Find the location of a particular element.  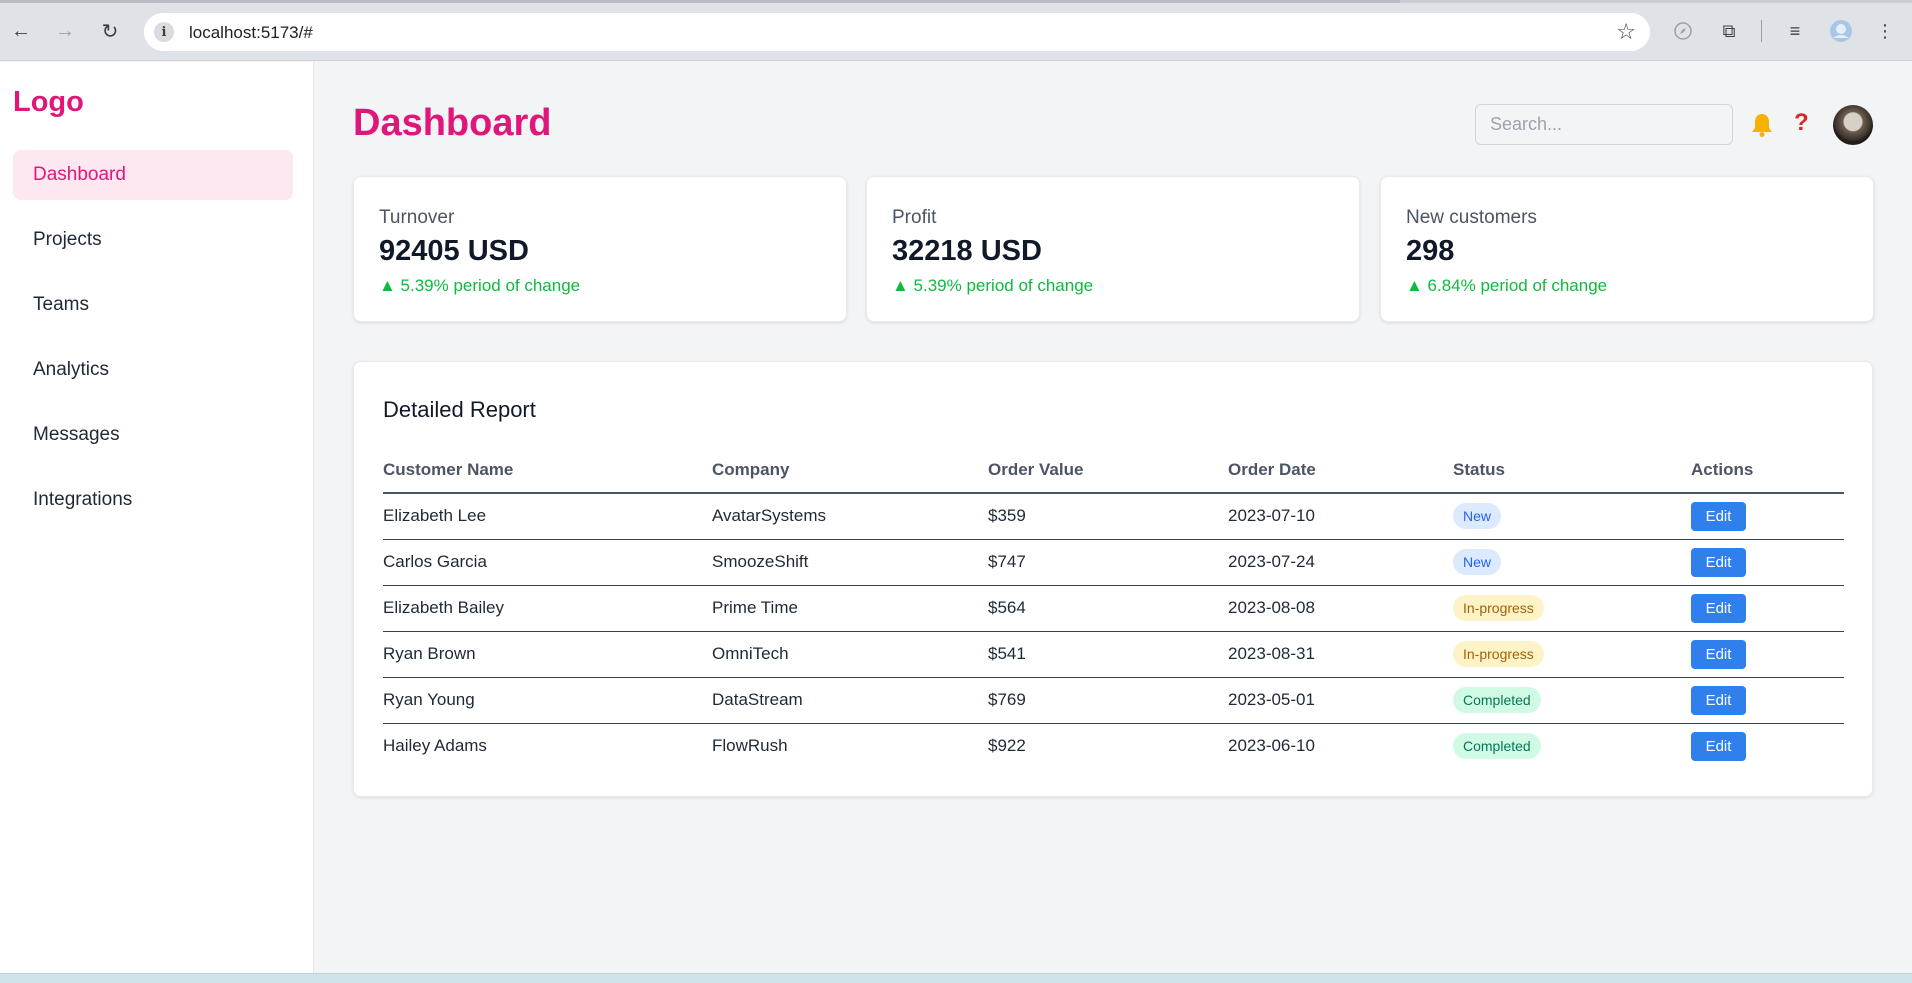

column-header: Company is located at coordinates (850, 471).